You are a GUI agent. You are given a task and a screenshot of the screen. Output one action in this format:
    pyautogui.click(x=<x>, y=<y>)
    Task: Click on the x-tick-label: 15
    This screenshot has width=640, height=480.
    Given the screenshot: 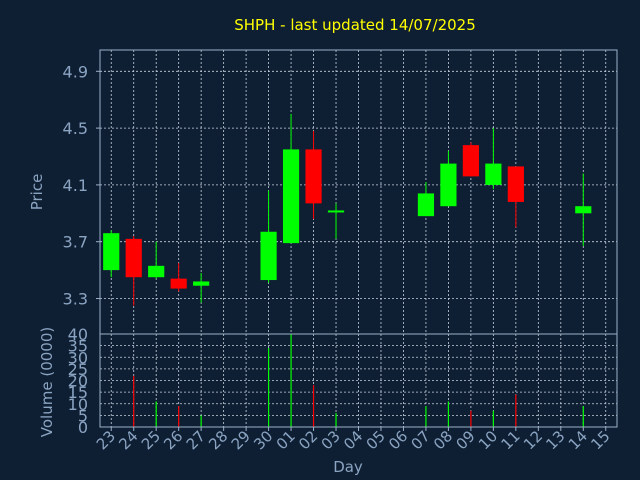 What is the action you would take?
    pyautogui.click(x=600, y=440)
    